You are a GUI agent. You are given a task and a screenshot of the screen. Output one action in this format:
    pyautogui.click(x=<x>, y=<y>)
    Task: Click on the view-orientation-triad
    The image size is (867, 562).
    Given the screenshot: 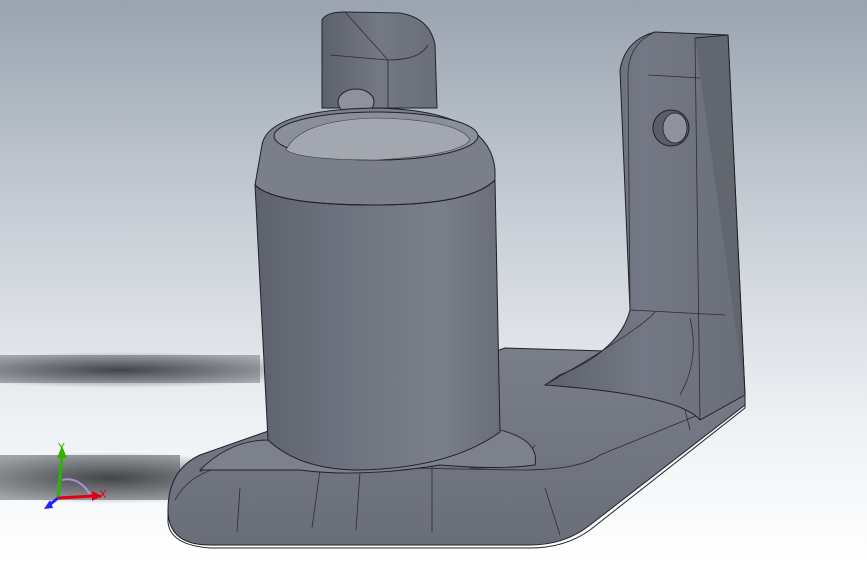 What is the action you would take?
    pyautogui.click(x=78, y=480)
    